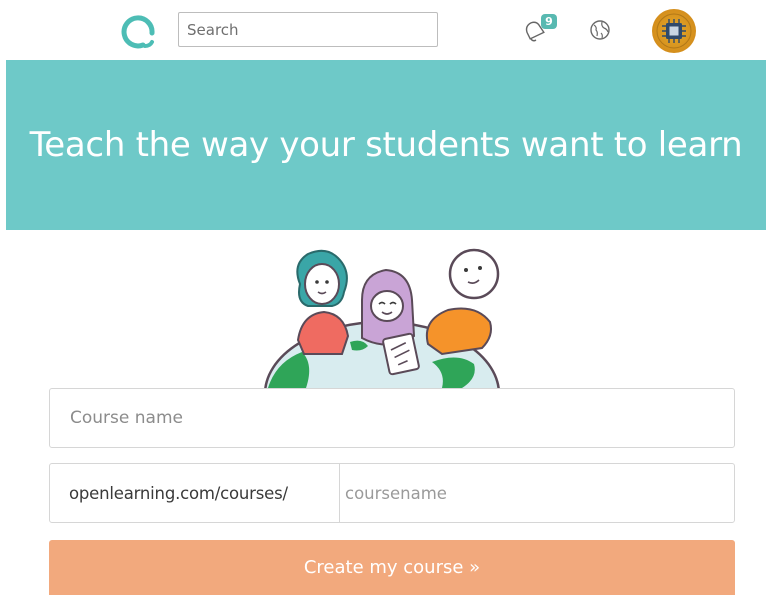 The image size is (766, 595). I want to click on notification-count-badge: 9, so click(549, 21).